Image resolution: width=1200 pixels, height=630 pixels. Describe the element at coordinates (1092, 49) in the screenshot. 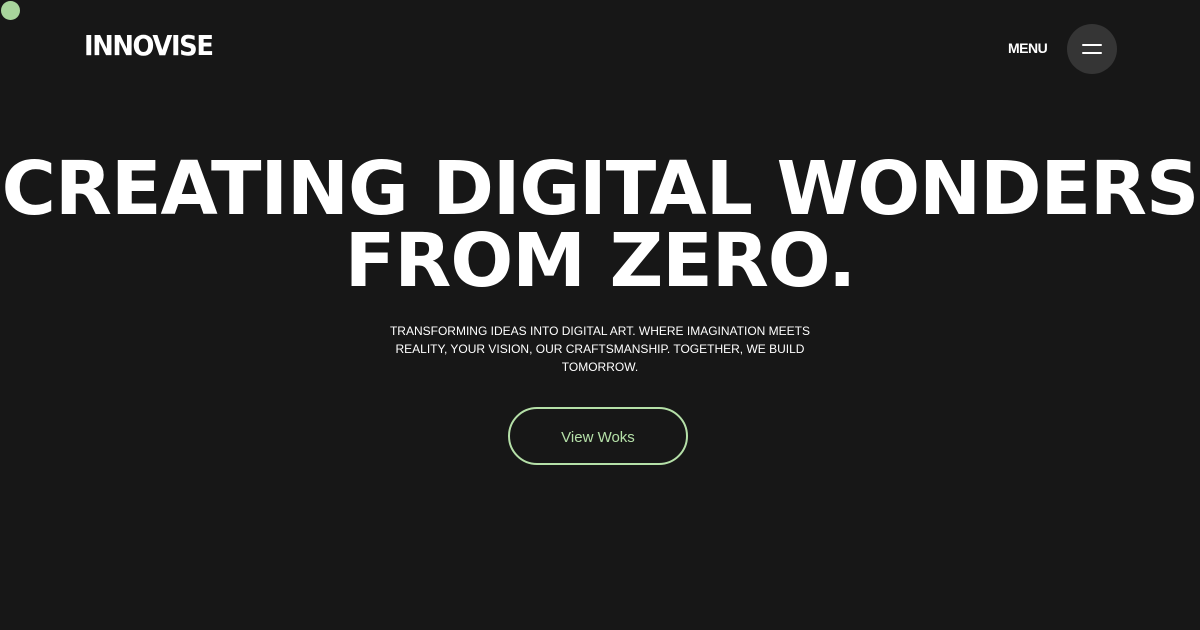

I see `menu-button` at that location.